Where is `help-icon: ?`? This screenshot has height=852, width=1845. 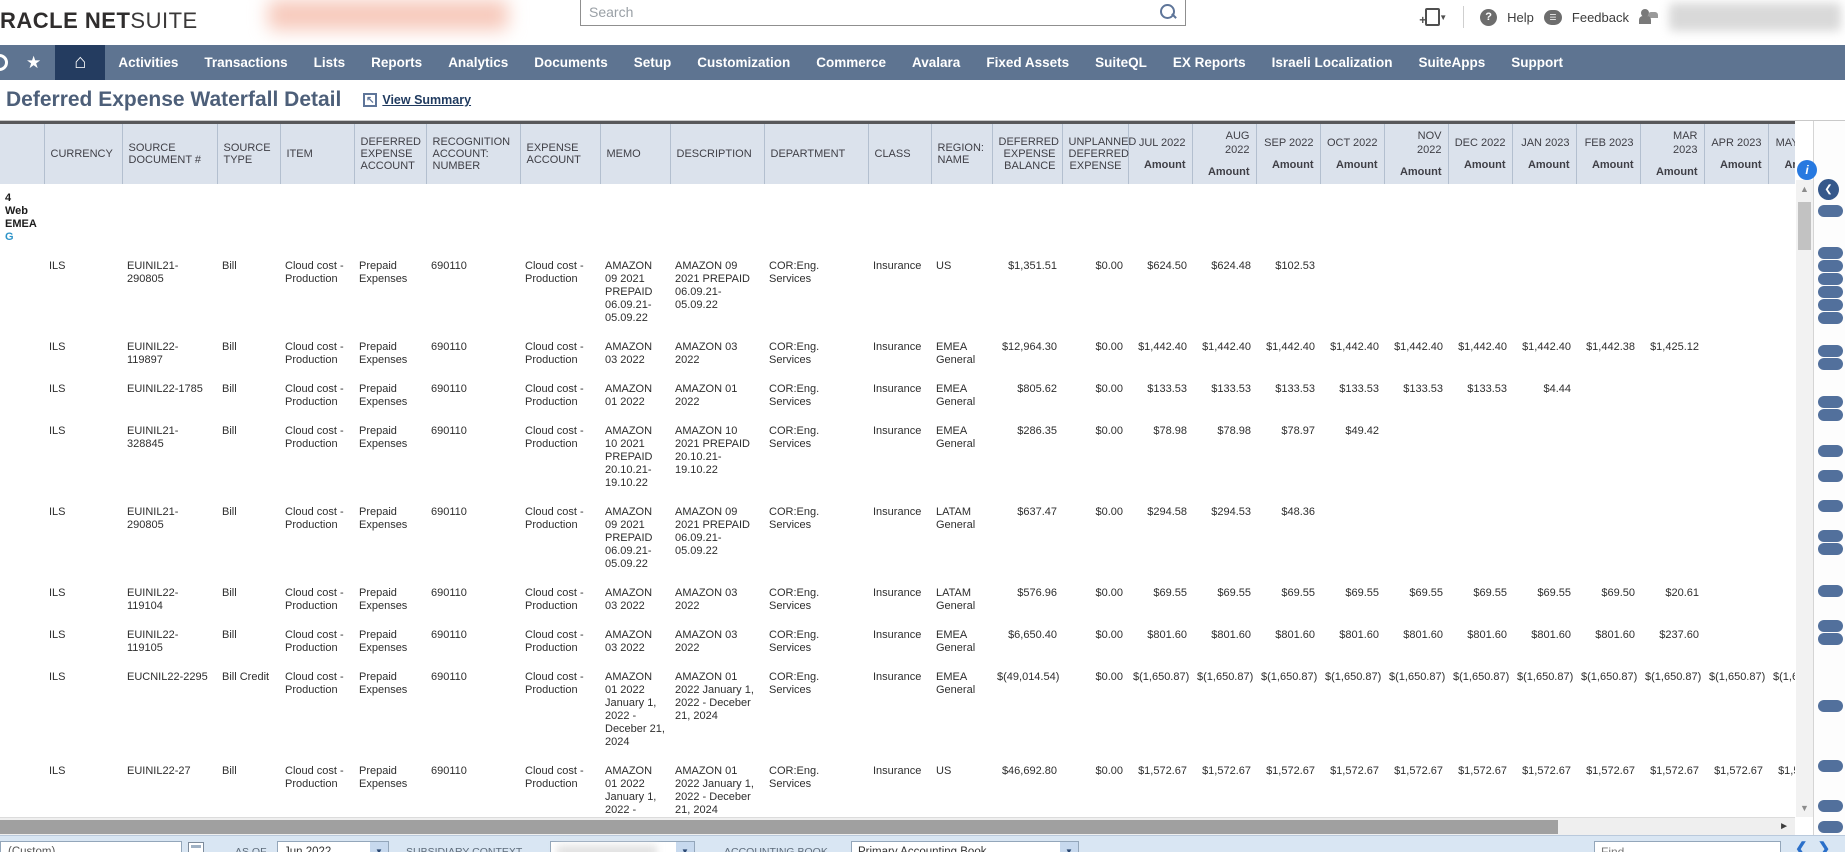
help-icon: ? is located at coordinates (1489, 17).